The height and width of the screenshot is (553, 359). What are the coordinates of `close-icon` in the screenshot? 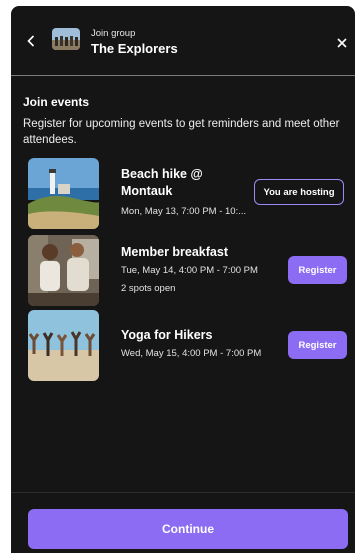 It's located at (342, 43).